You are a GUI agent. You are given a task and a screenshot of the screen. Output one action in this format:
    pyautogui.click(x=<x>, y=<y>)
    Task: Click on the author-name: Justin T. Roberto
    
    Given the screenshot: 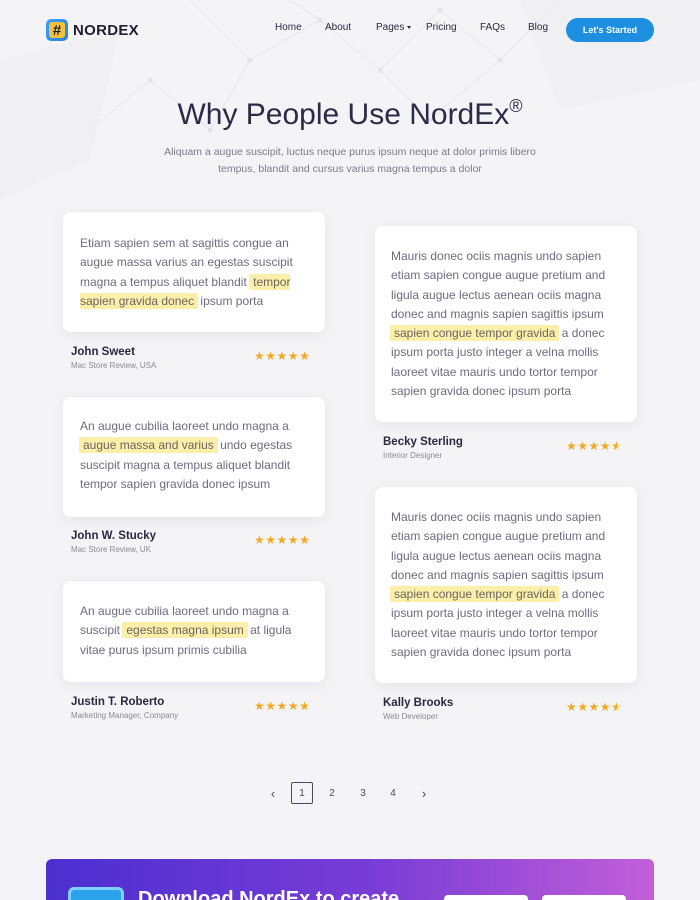 What is the action you would take?
    pyautogui.click(x=118, y=702)
    